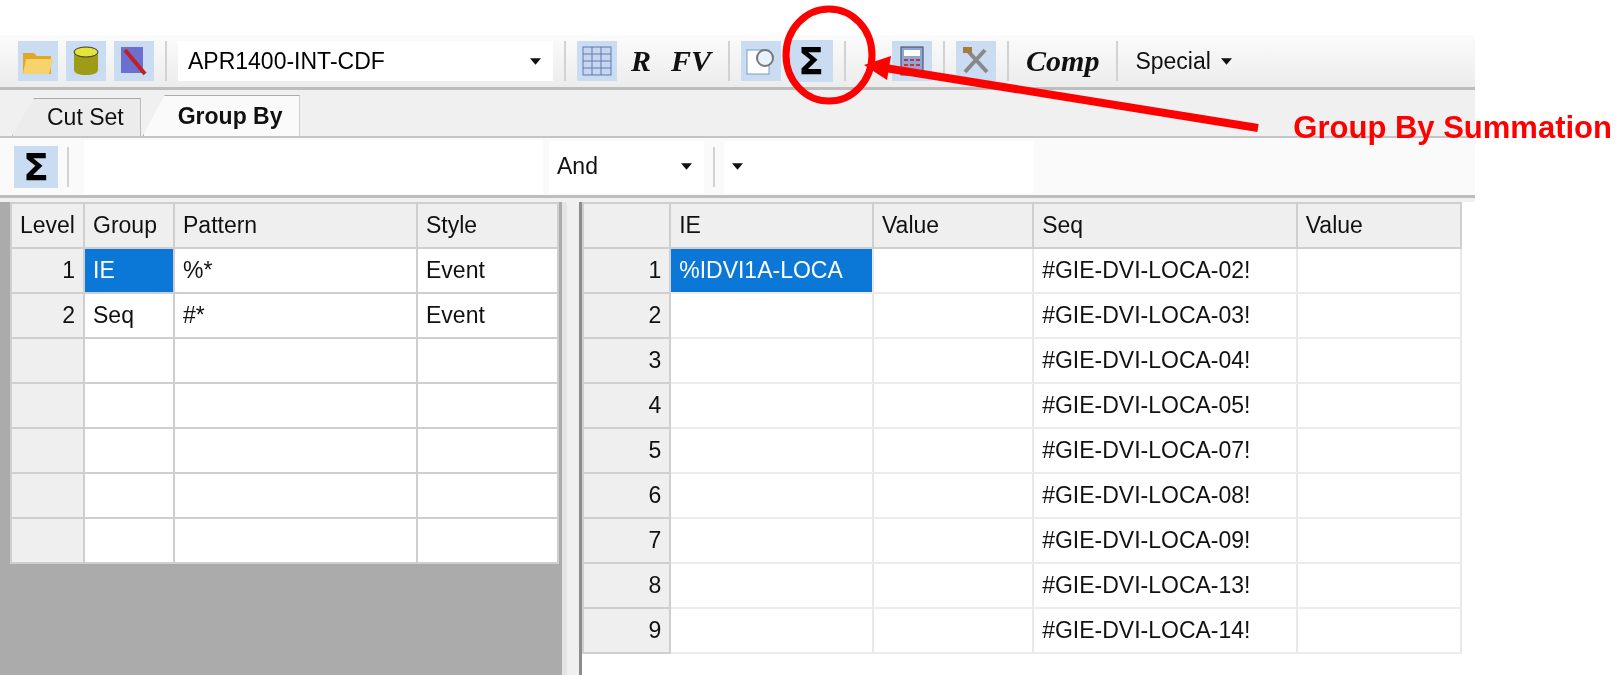  I want to click on row-number: 6, so click(627, 495).